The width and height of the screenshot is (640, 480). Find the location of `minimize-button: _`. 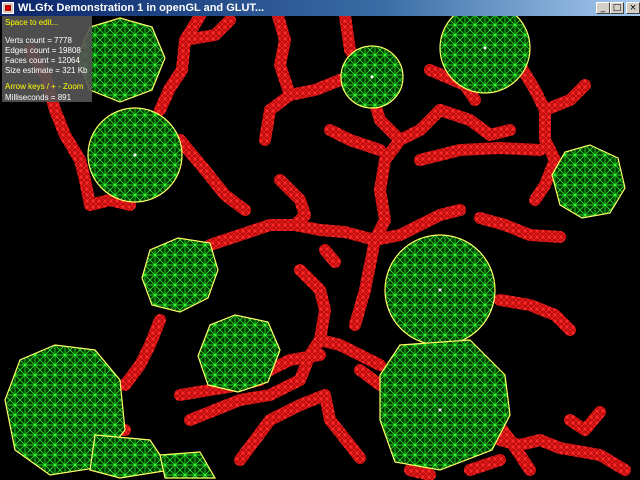

minimize-button: _ is located at coordinates (603, 8).